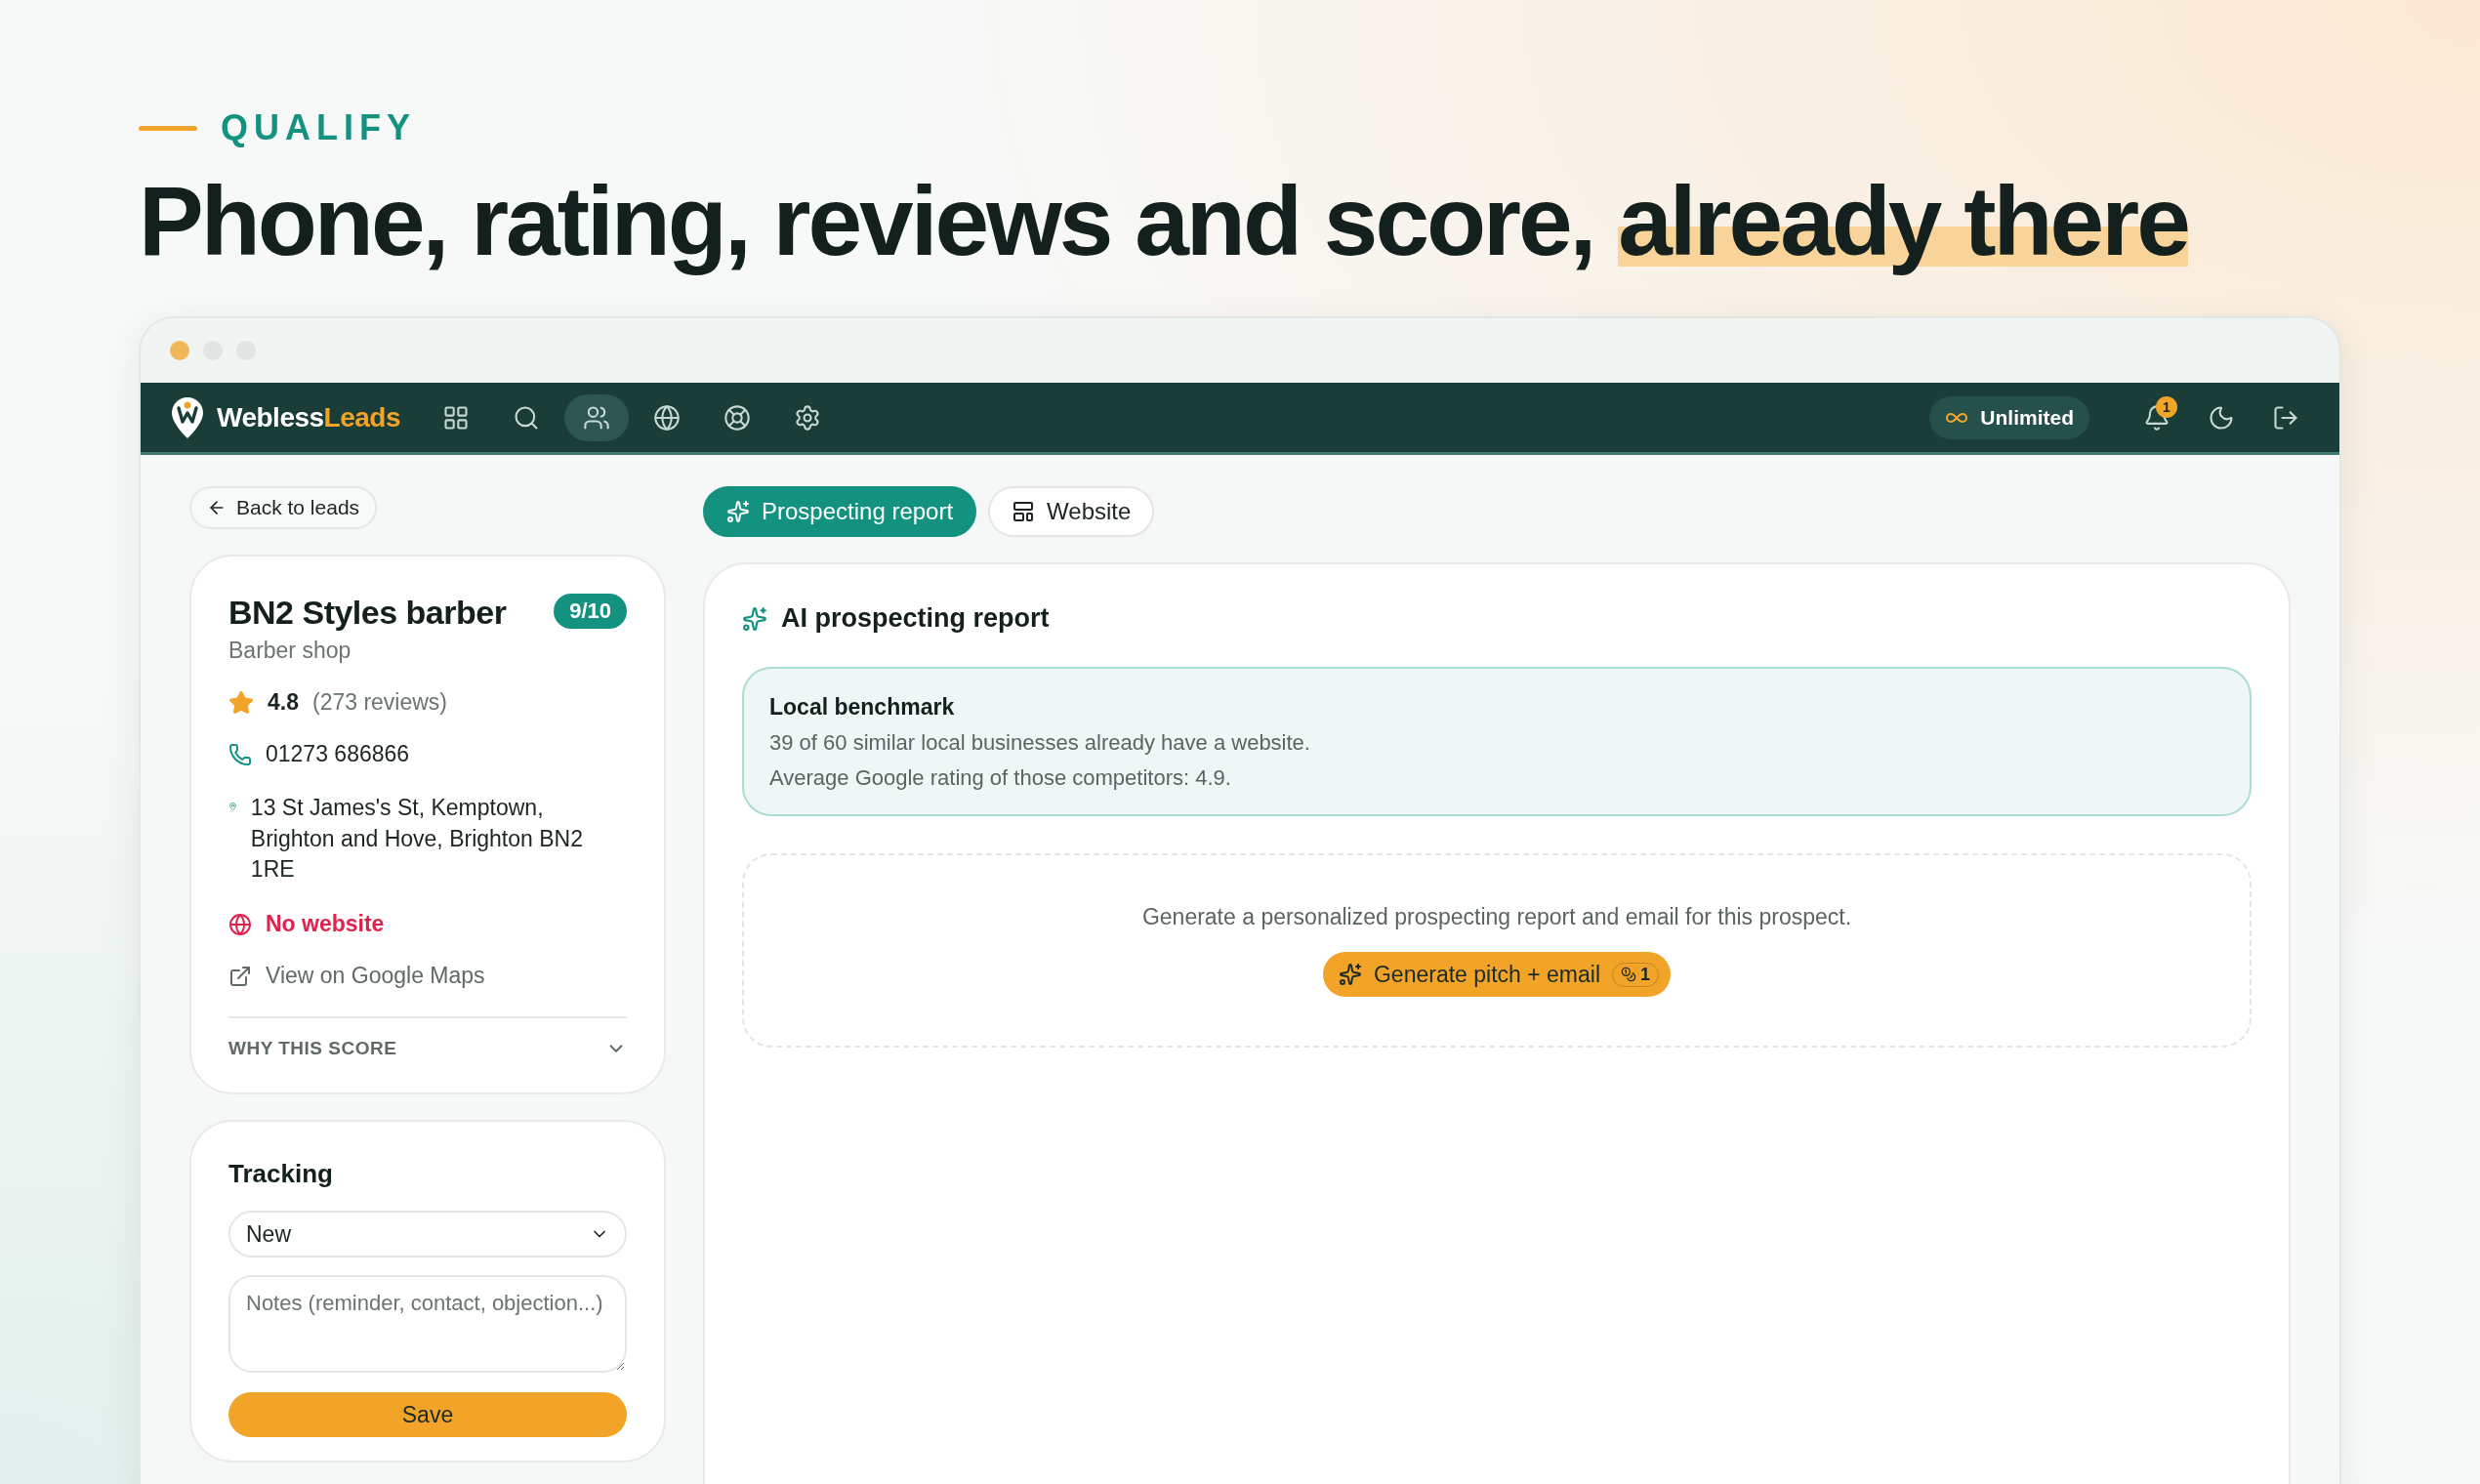 The image size is (2480, 1484). I want to click on tab: Website, so click(1071, 512).